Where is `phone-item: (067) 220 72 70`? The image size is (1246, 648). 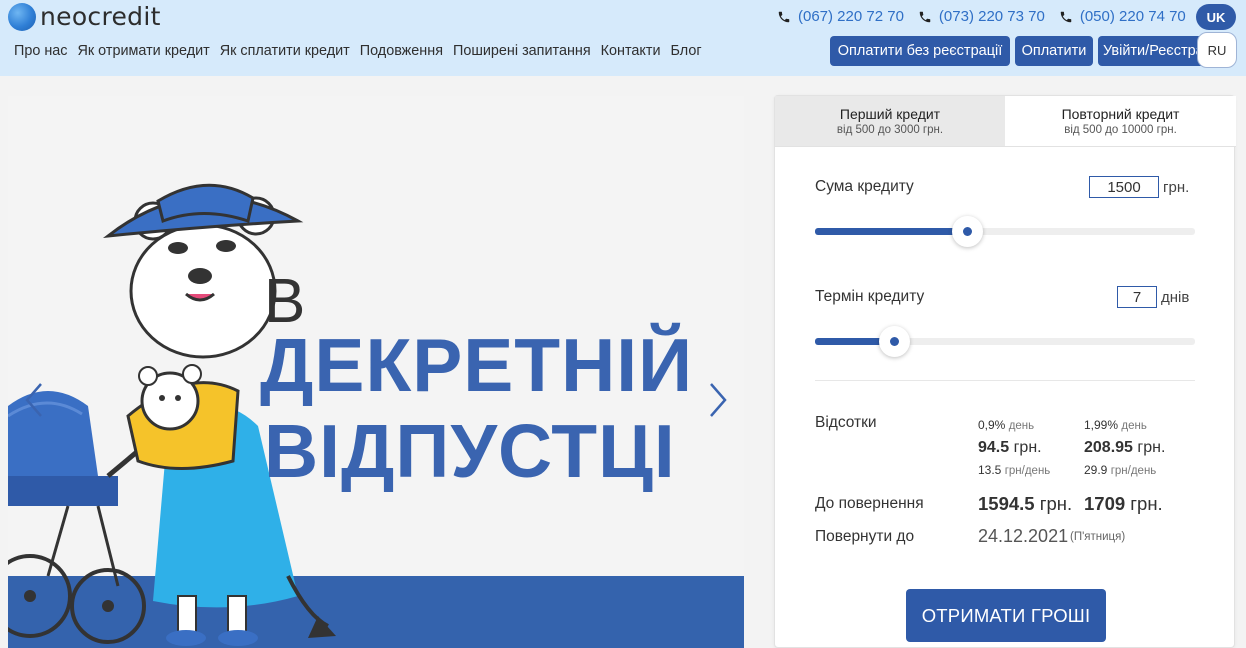
phone-item: (067) 220 72 70 is located at coordinates (840, 16).